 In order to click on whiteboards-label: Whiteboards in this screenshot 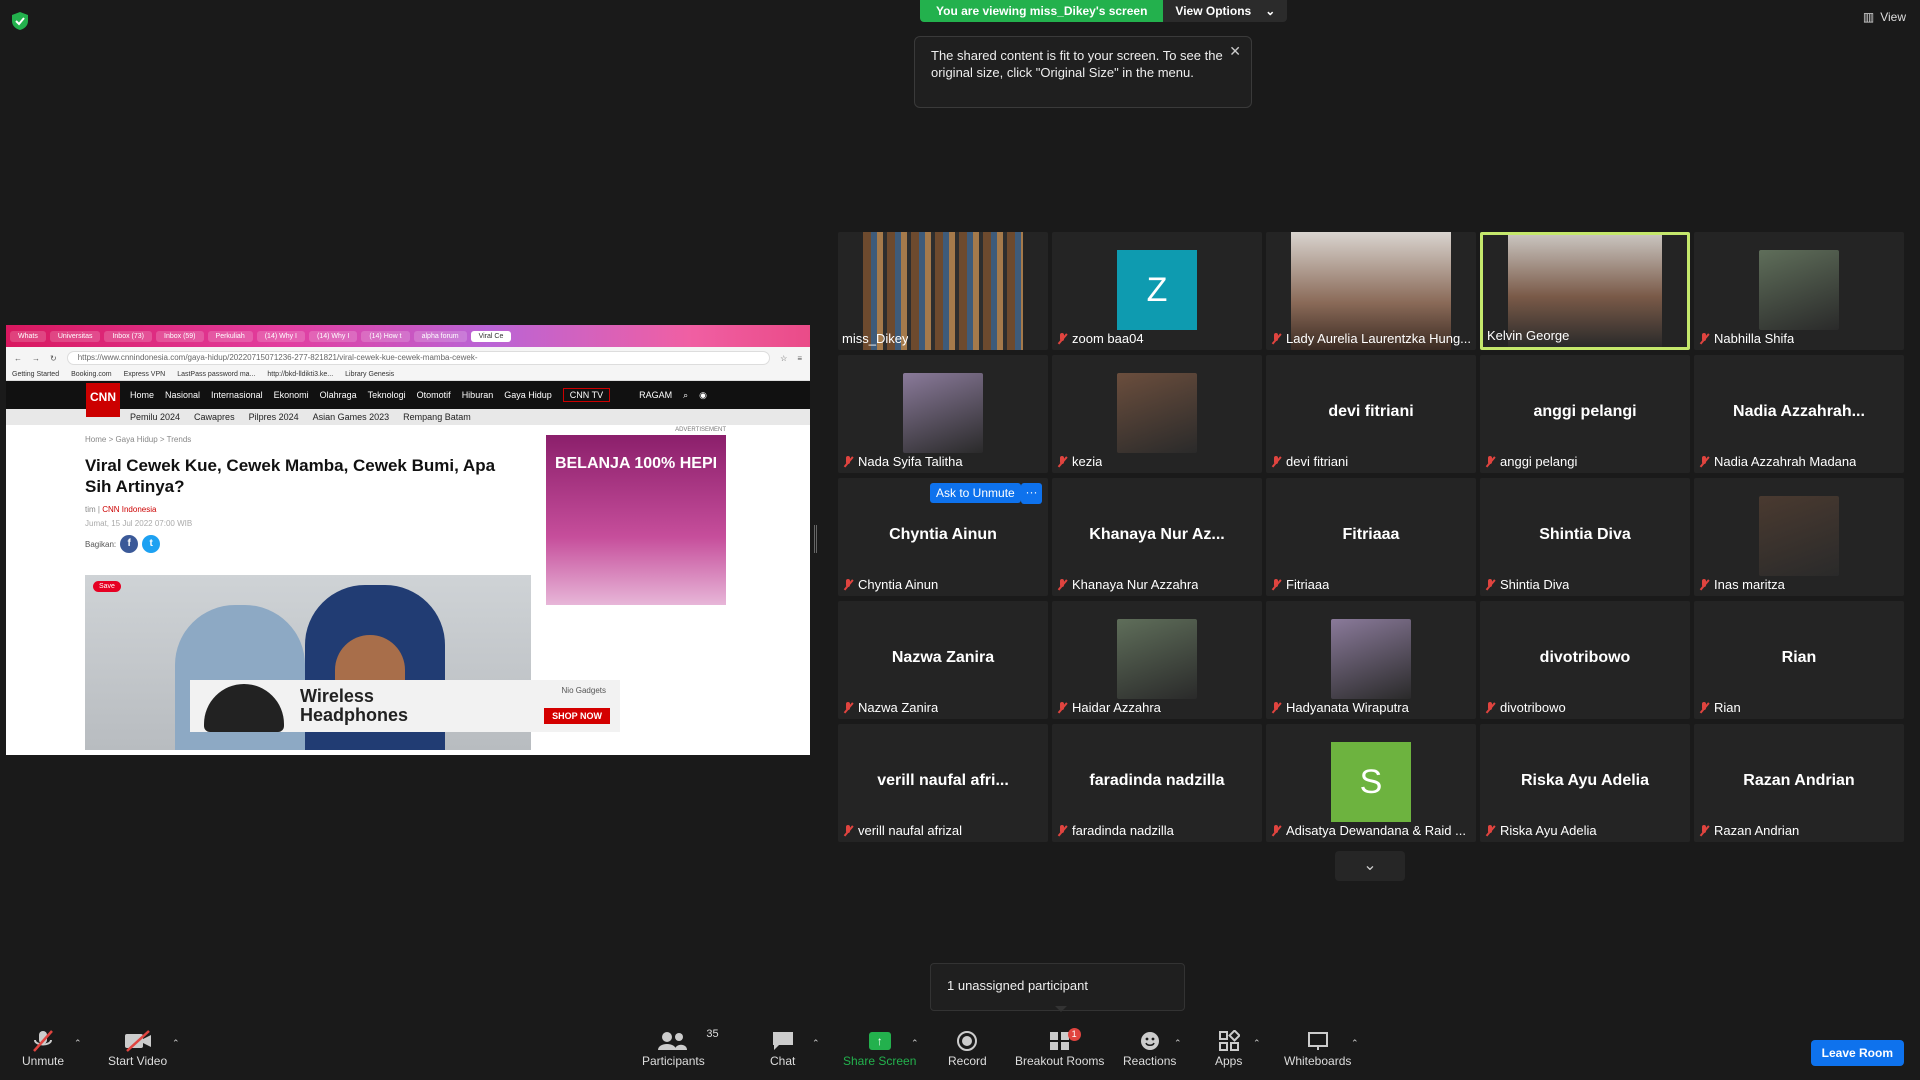, I will do `click(1318, 1061)`.